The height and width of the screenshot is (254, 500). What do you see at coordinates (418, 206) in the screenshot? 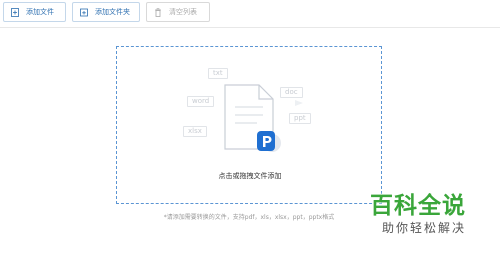
I see `watermark-logo: 百科全说` at bounding box center [418, 206].